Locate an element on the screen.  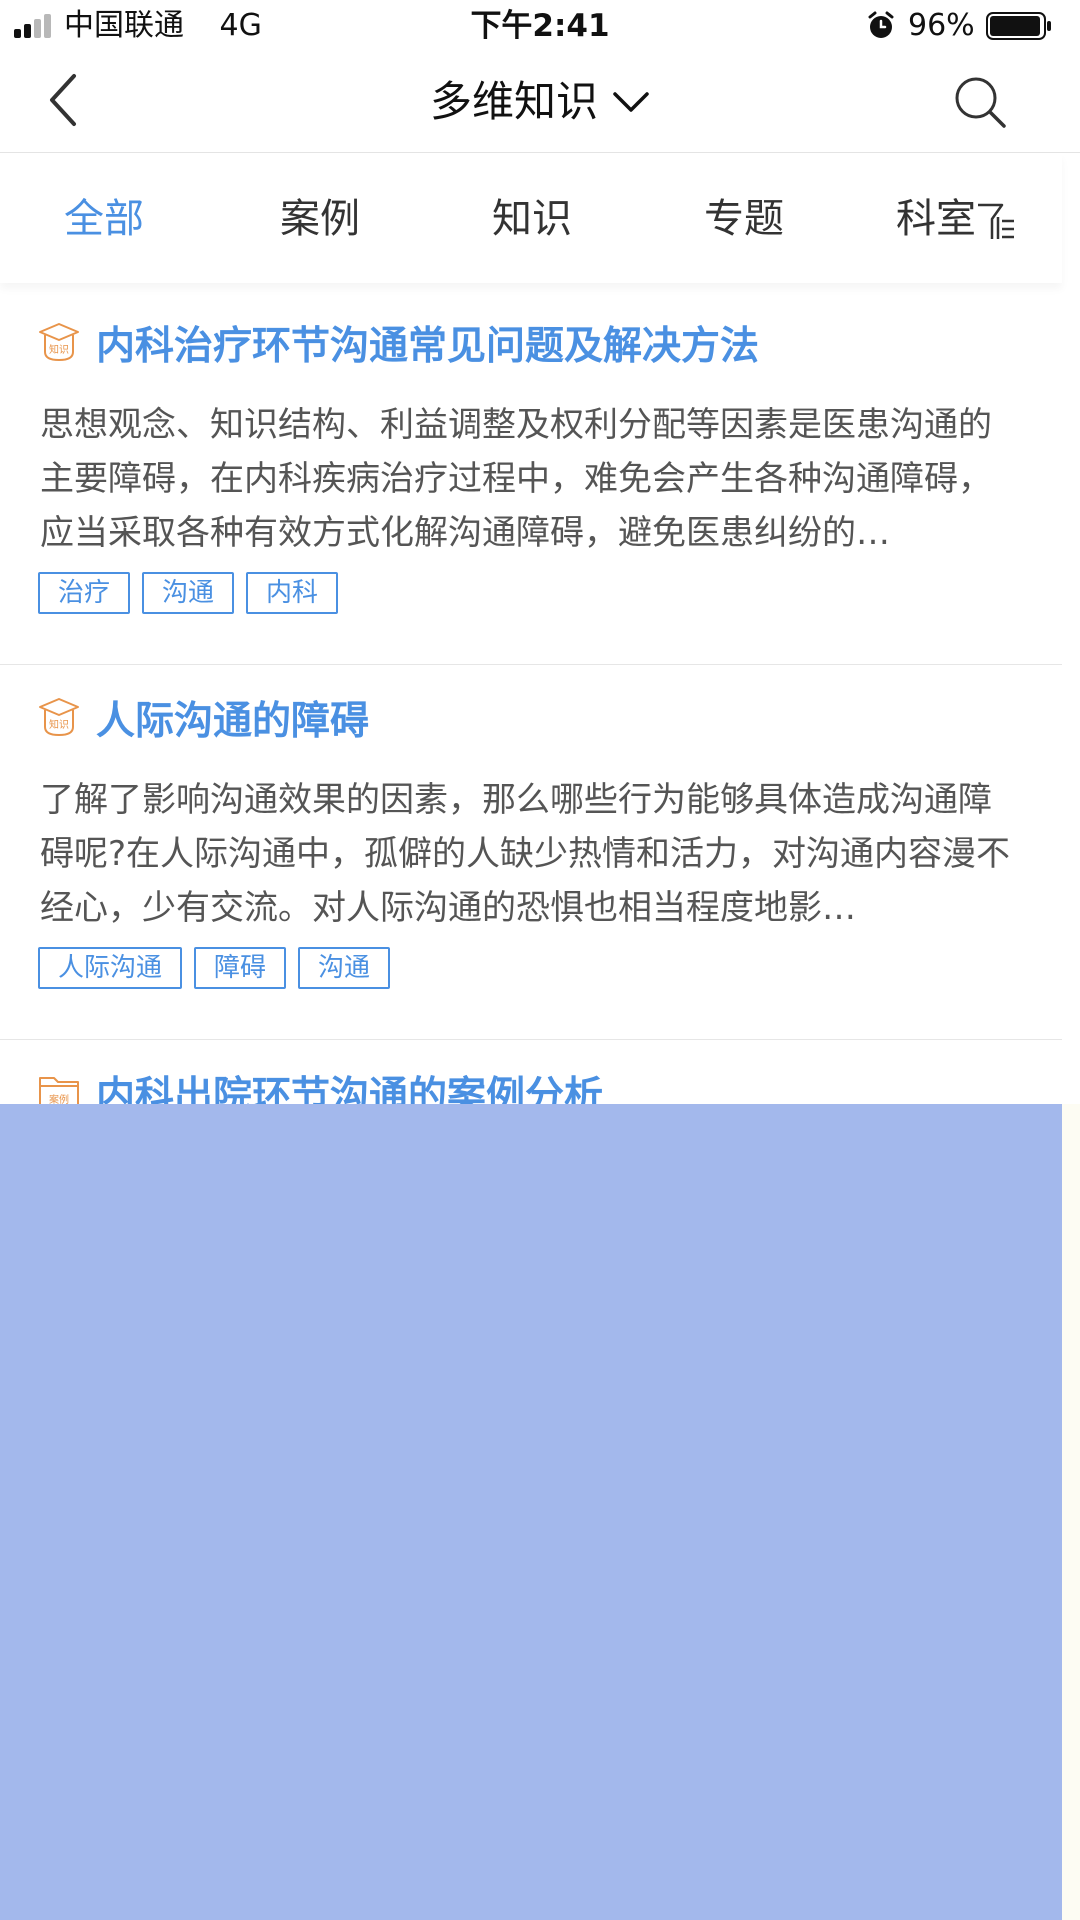
tab-topics: 专题 is located at coordinates (744, 219).